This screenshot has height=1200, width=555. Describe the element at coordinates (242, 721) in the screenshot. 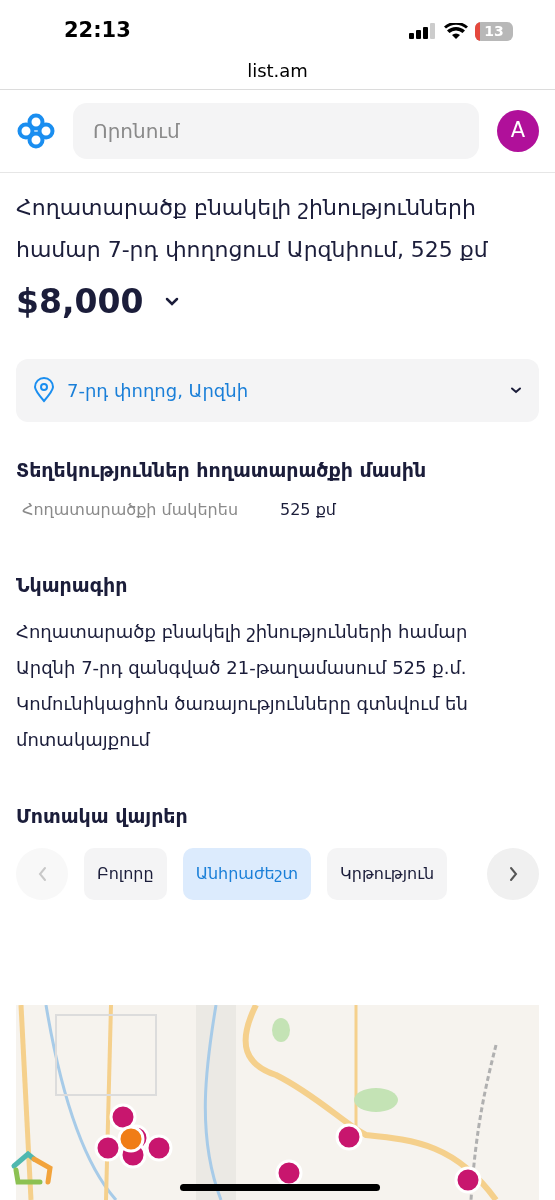

I see `description-text: Կոմունիկացիոն ծառայությունները գտնվում են մոտակայքում` at that location.